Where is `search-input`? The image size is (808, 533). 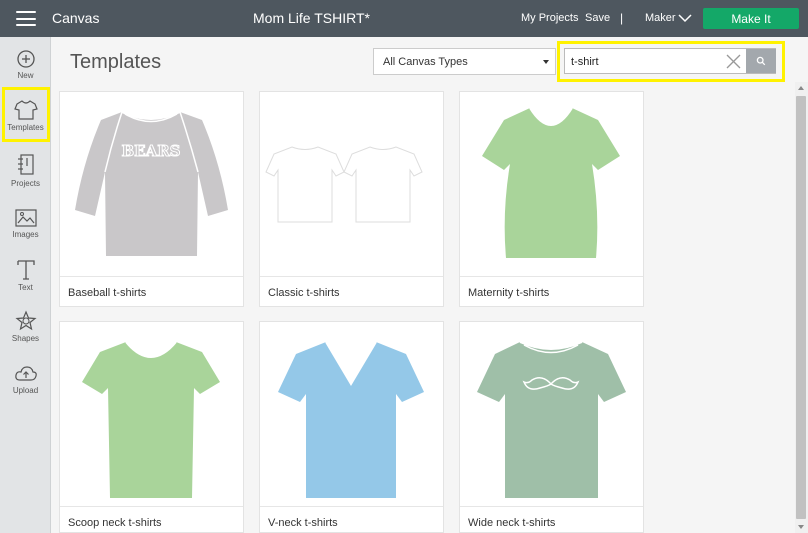 search-input is located at coordinates (646, 61).